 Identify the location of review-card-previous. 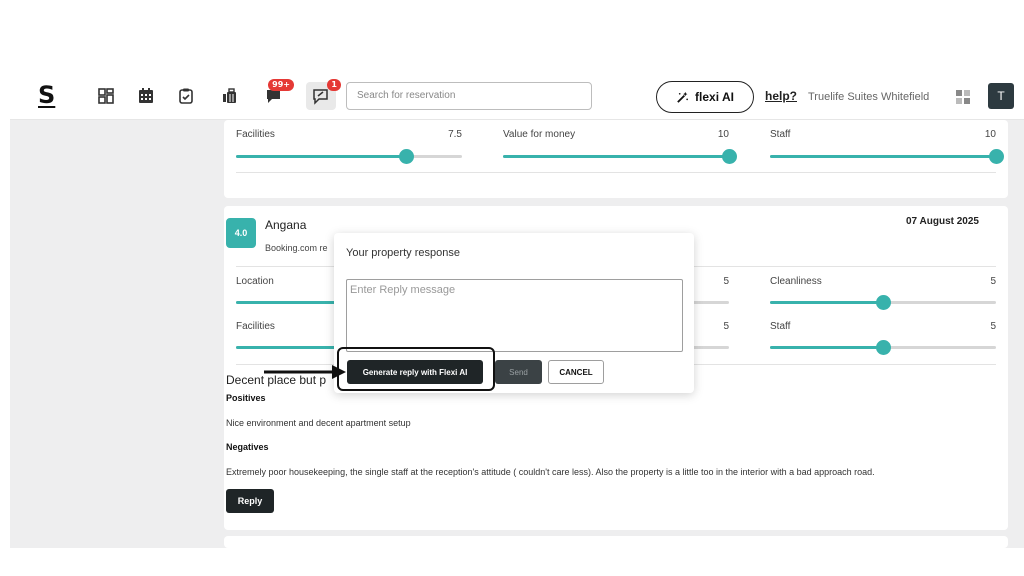
(616, 159).